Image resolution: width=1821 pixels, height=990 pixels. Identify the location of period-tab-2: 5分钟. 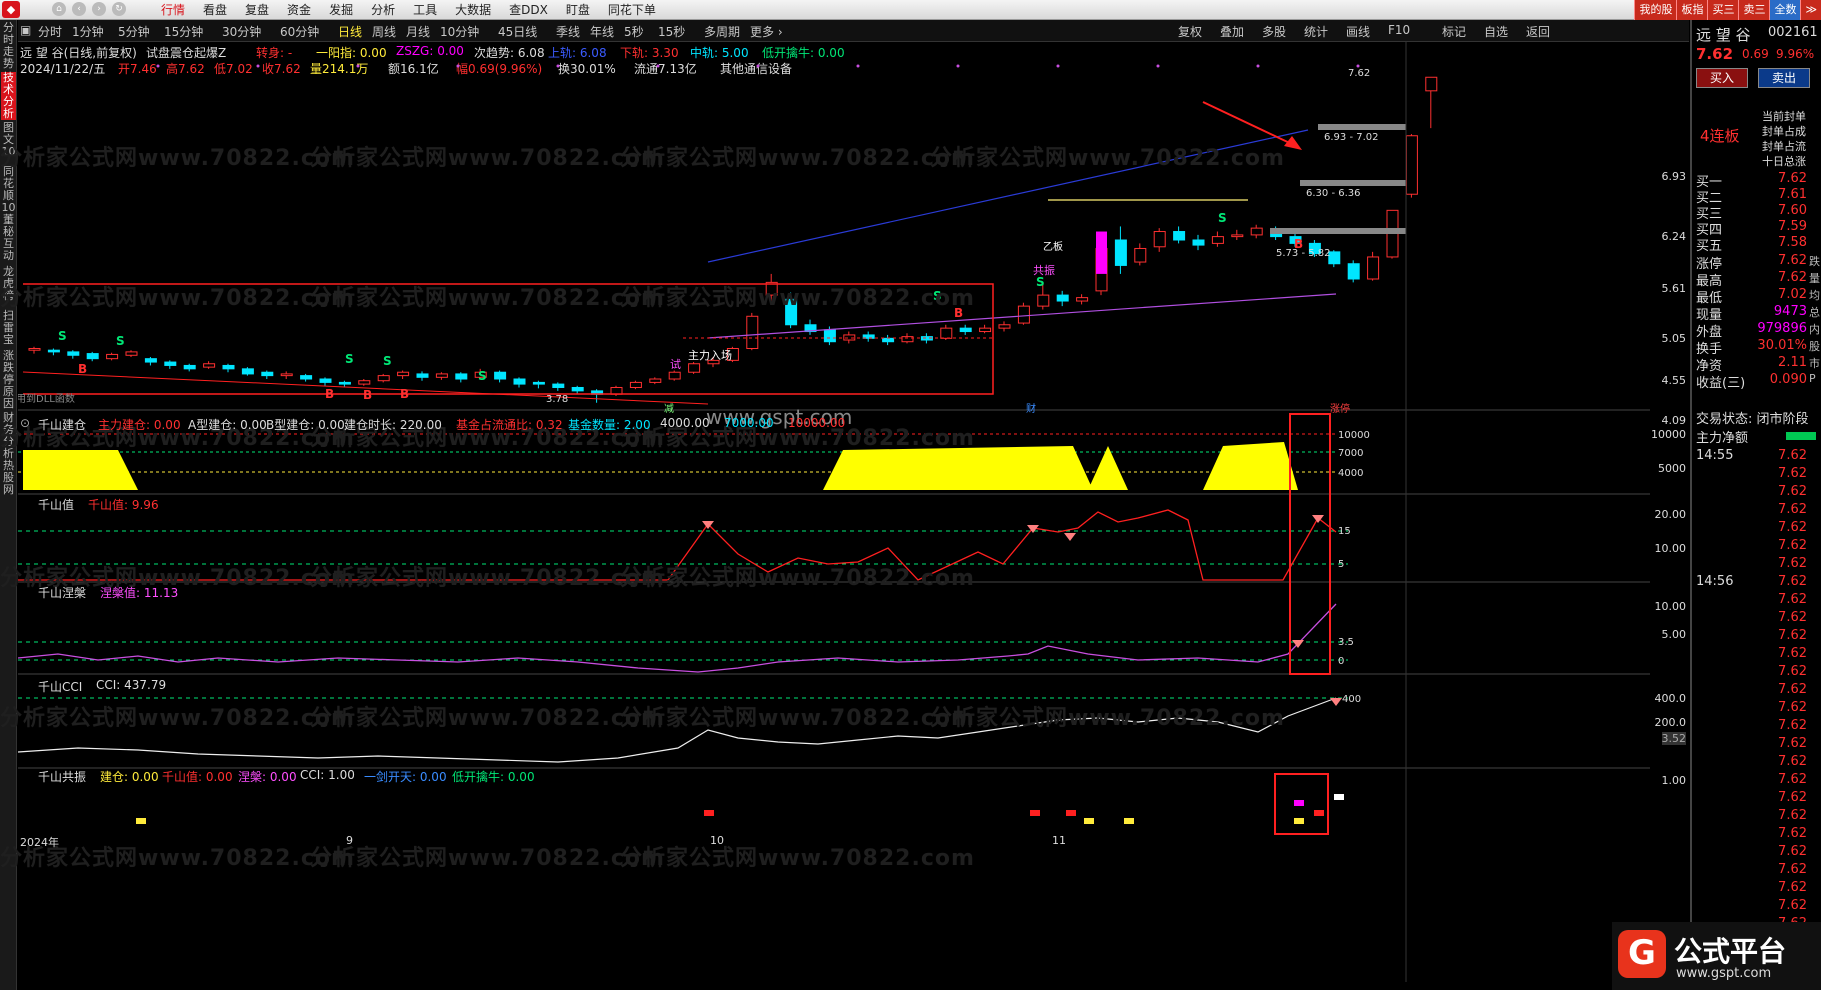
(134, 31).